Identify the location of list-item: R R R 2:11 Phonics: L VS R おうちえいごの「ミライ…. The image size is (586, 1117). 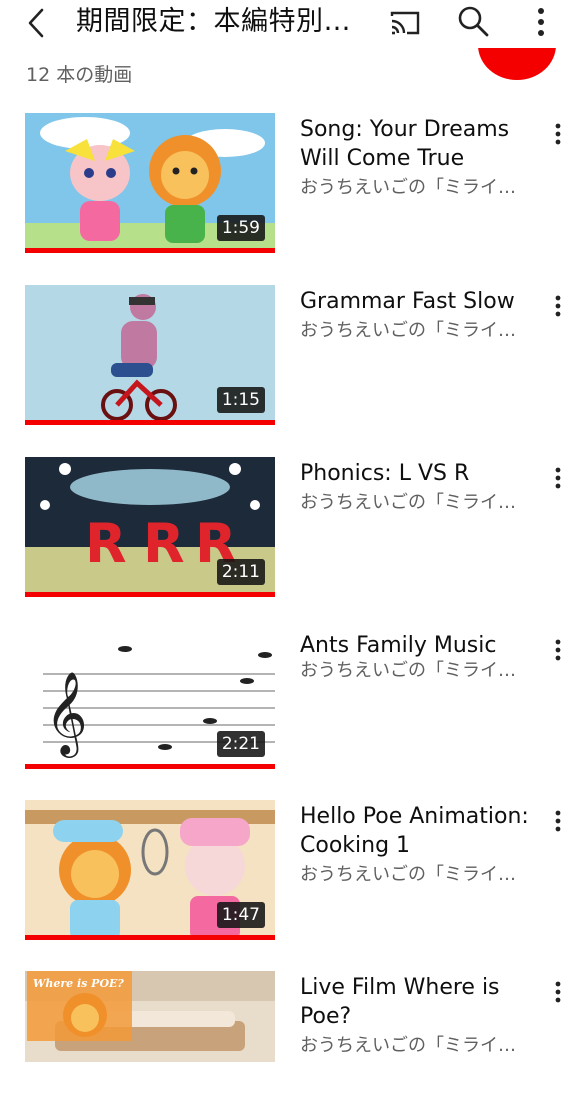
(293, 530).